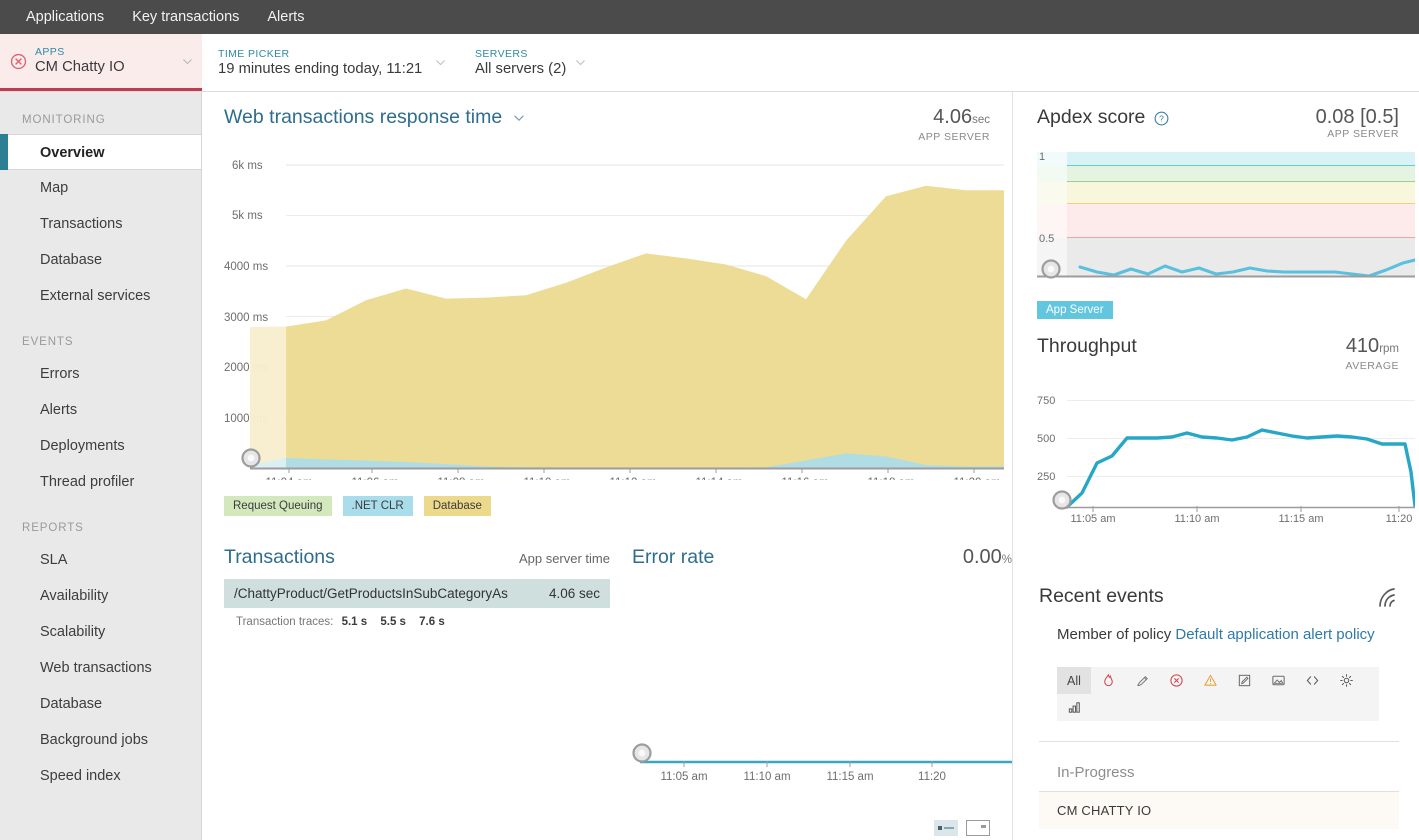 This screenshot has width=1419, height=840. Describe the element at coordinates (1101, 596) in the screenshot. I see `recent-events-title: Recent events` at that location.